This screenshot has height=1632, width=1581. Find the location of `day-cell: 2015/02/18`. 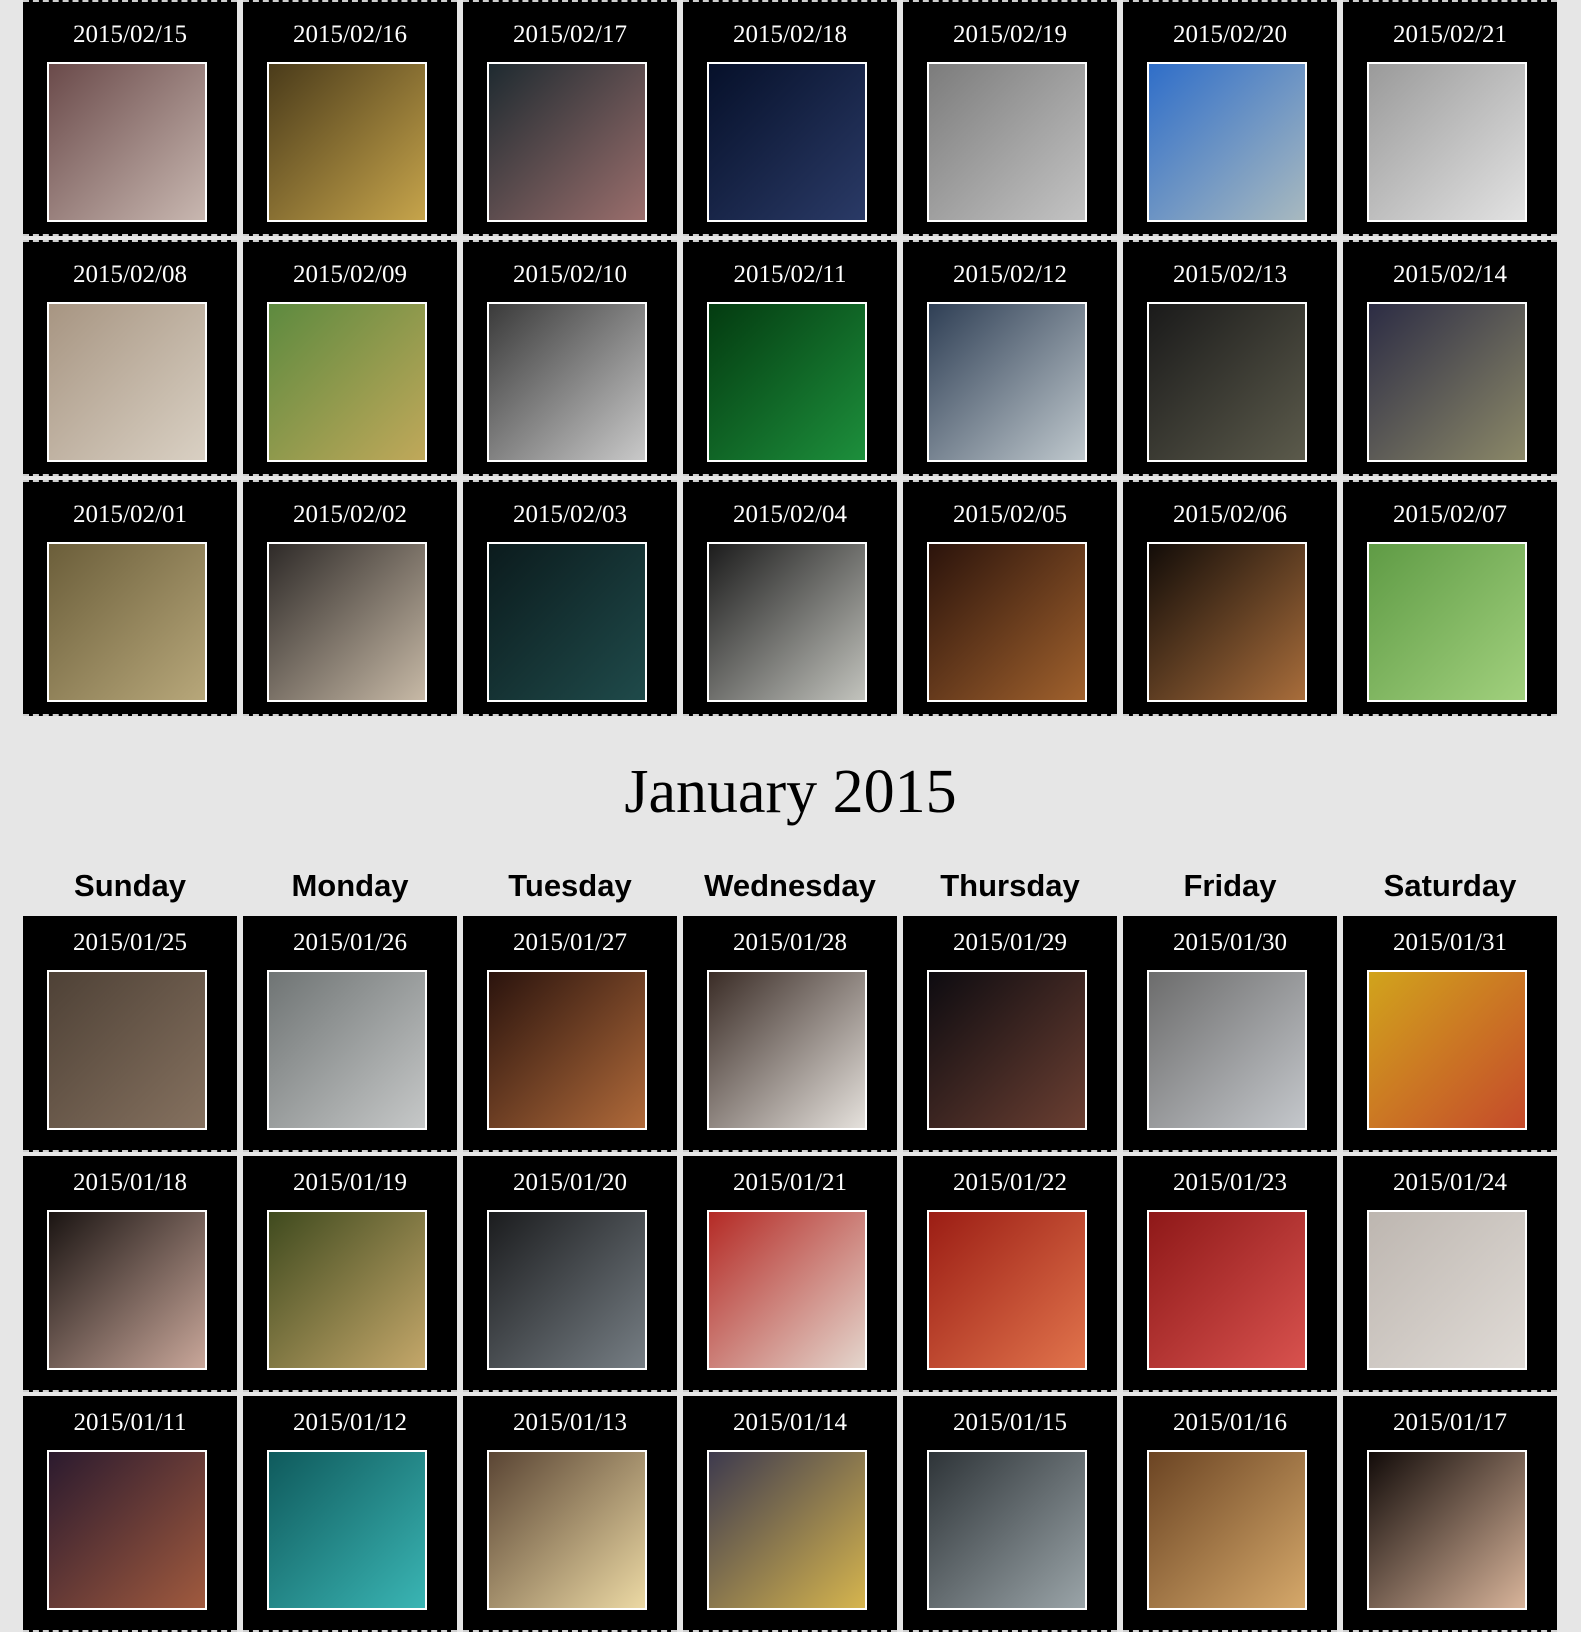

day-cell: 2015/02/18 is located at coordinates (790, 118).